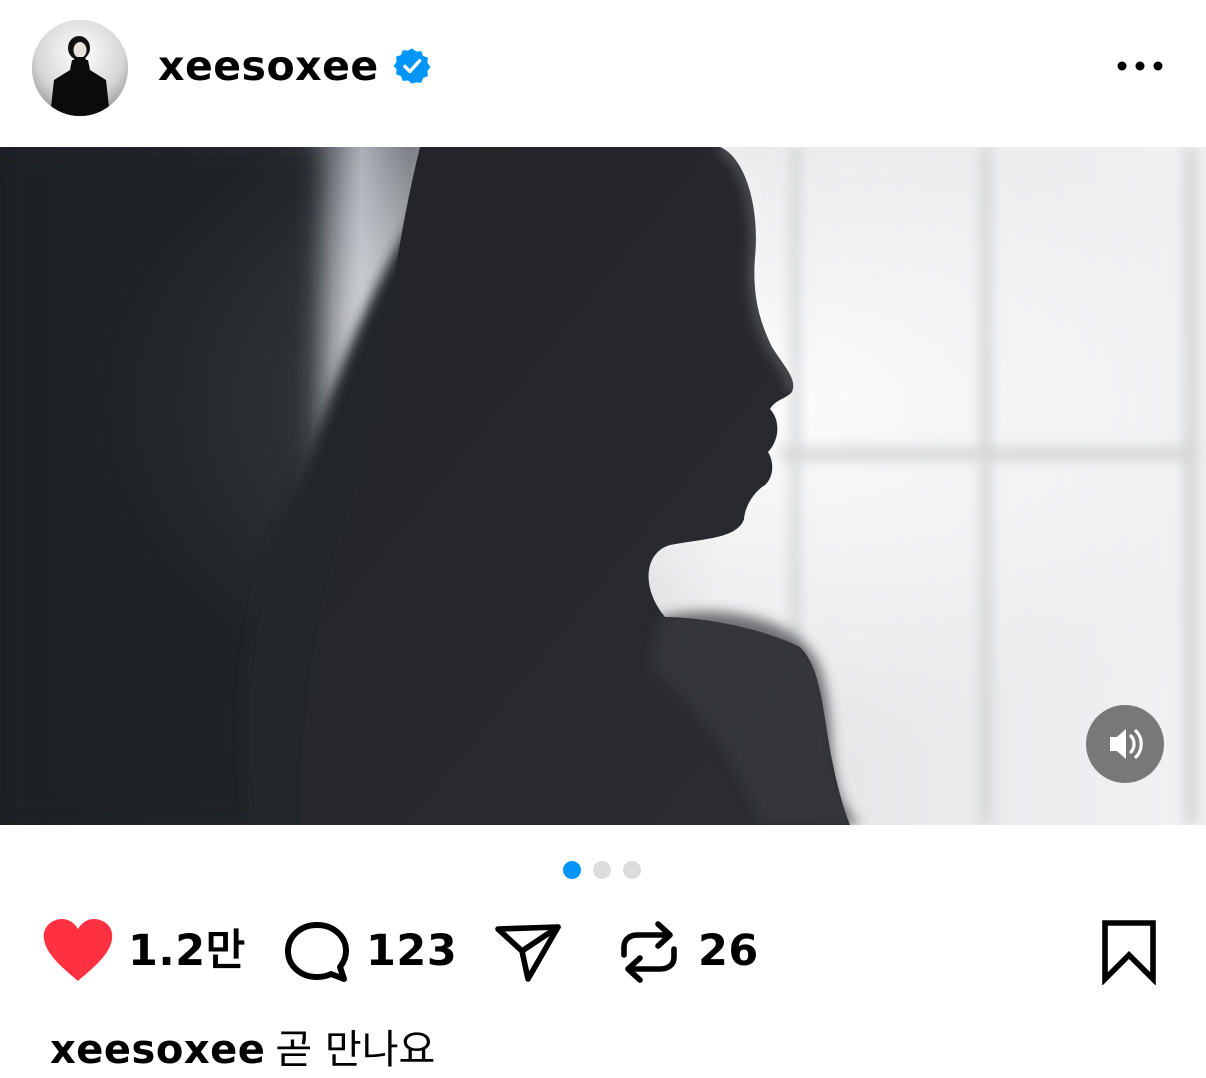 This screenshot has width=1206, height=1078. I want to click on comment-bubble-icon, so click(317, 952).